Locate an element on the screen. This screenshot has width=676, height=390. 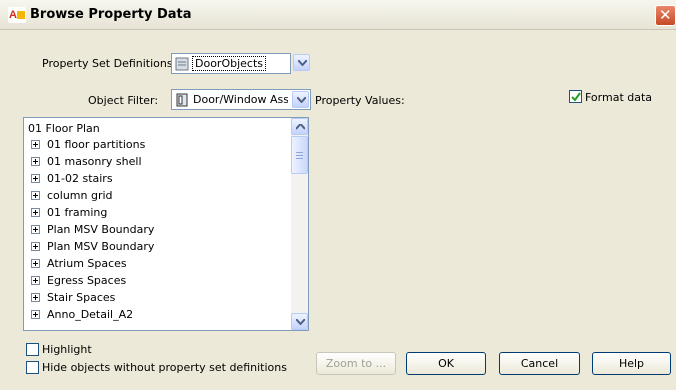
format-data-checkbox is located at coordinates (575, 96).